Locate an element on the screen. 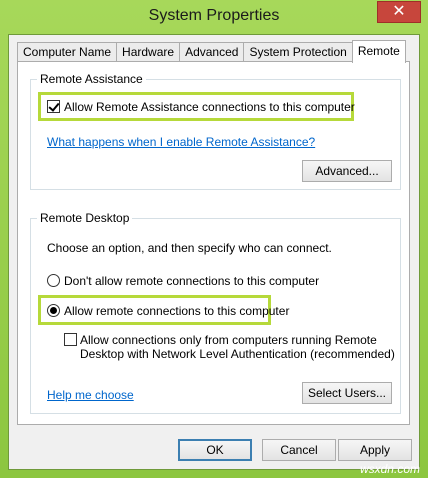  apply-button: Apply is located at coordinates (375, 450).